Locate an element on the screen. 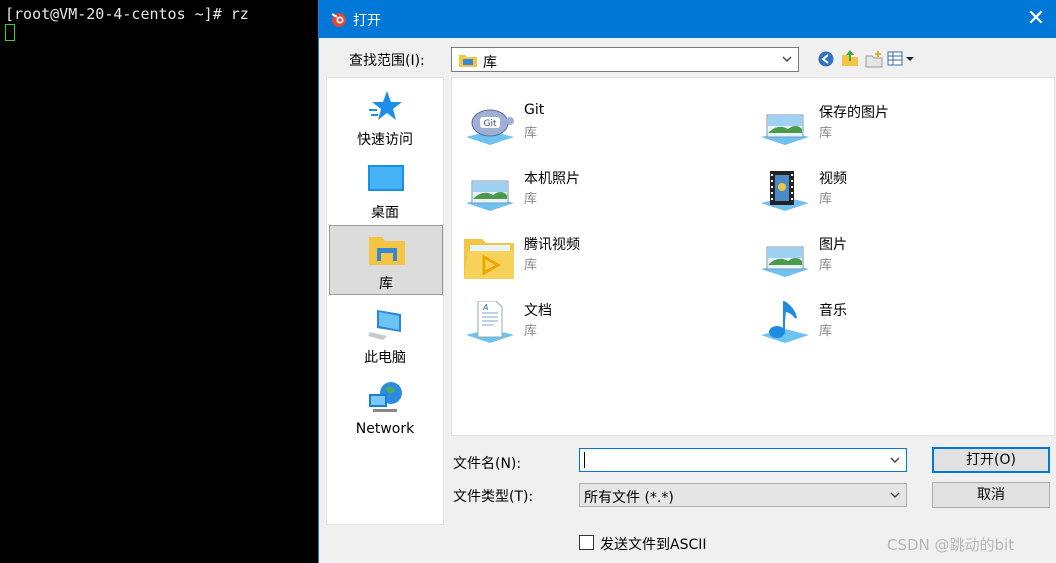  place-this-pc: 此电脑 is located at coordinates (386, 335).